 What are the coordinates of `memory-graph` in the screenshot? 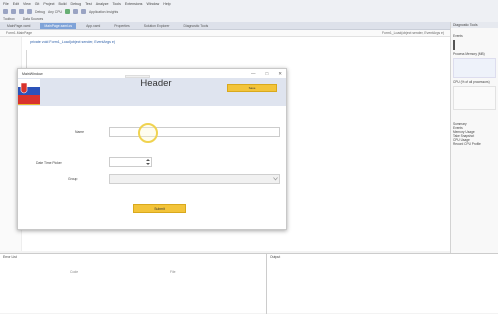 It's located at (474, 68).